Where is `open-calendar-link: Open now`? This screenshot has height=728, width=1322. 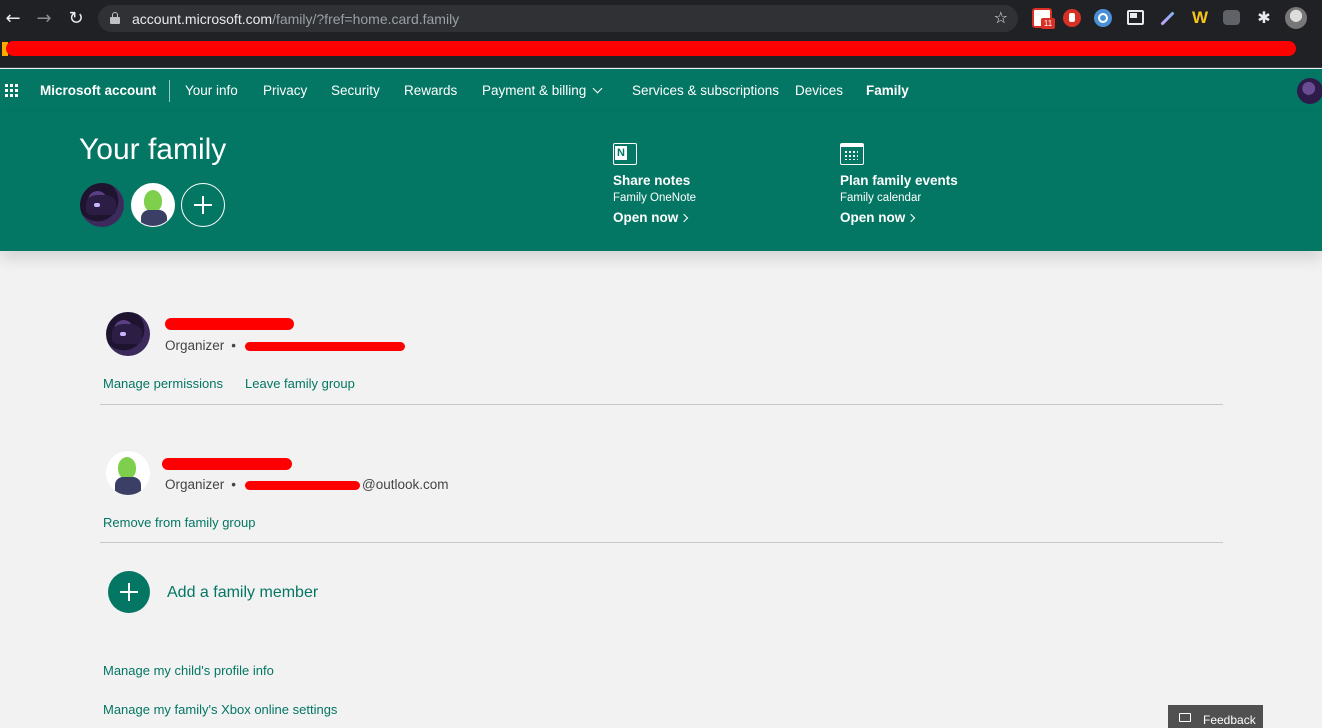
open-calendar-link: Open now is located at coordinates (878, 217).